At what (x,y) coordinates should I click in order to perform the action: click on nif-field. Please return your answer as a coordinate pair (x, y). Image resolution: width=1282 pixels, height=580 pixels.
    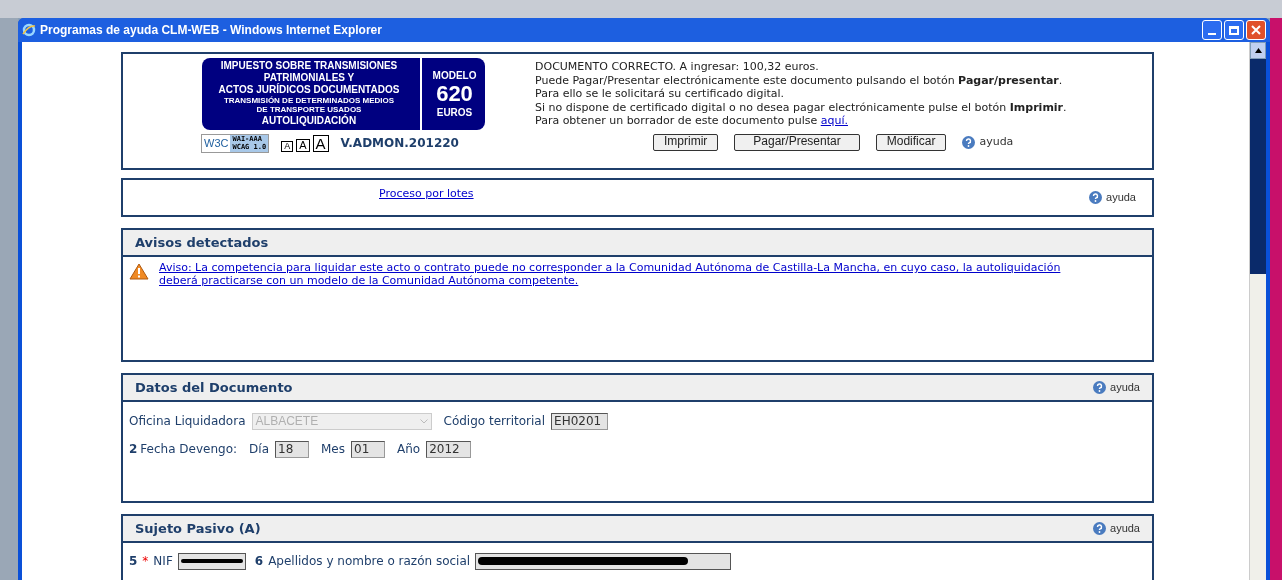
    Looking at the image, I should click on (211, 561).